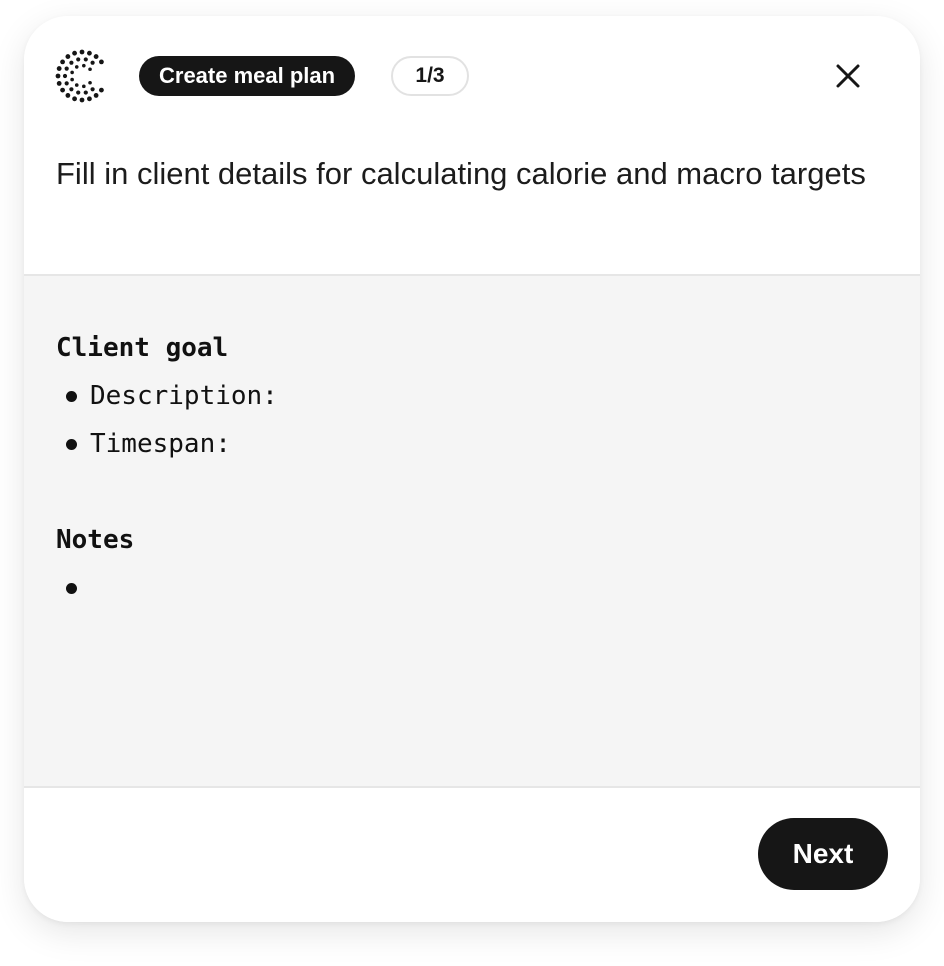  I want to click on modal-footer: Next, so click(472, 855).